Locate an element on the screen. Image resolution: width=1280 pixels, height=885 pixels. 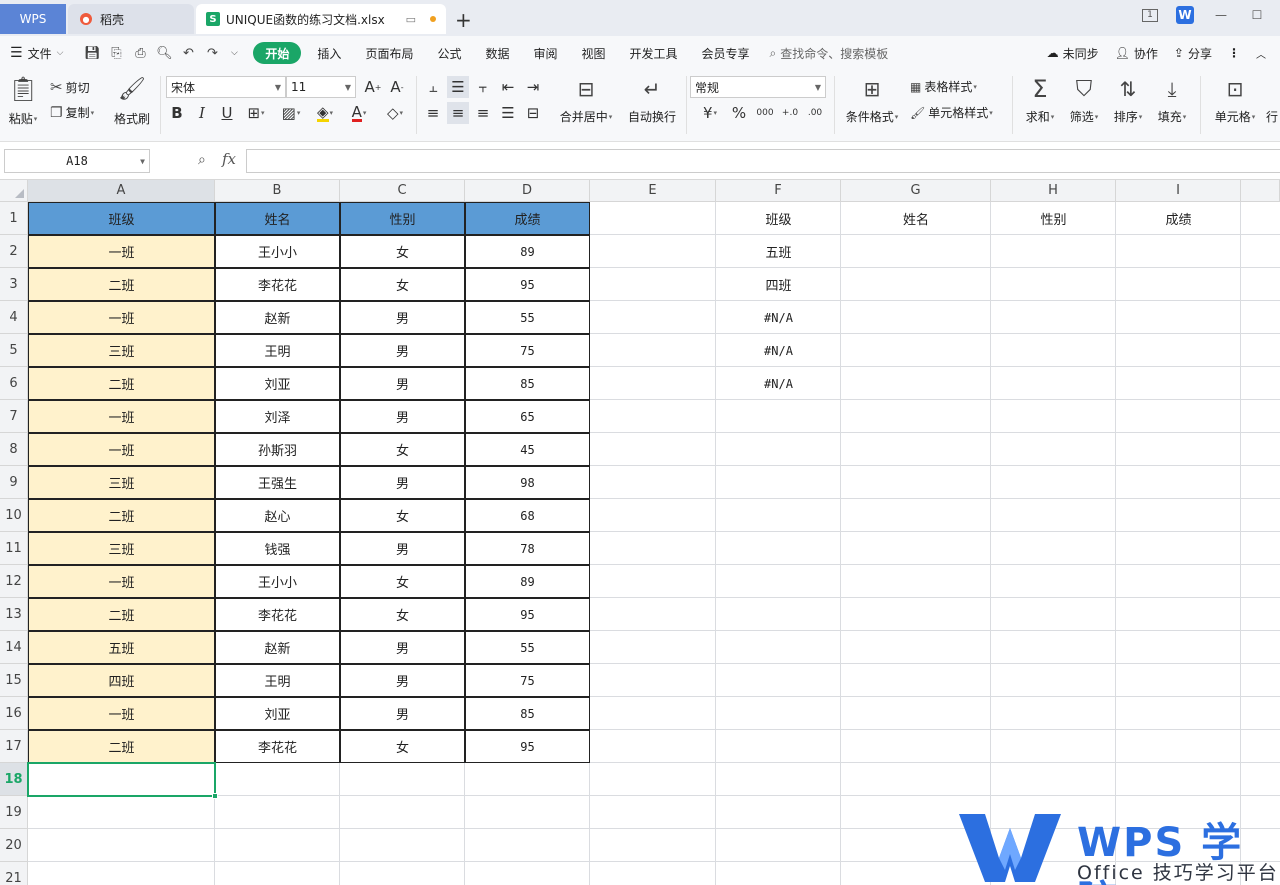
font-color-icon: A ▾ is located at coordinates (359, 113).